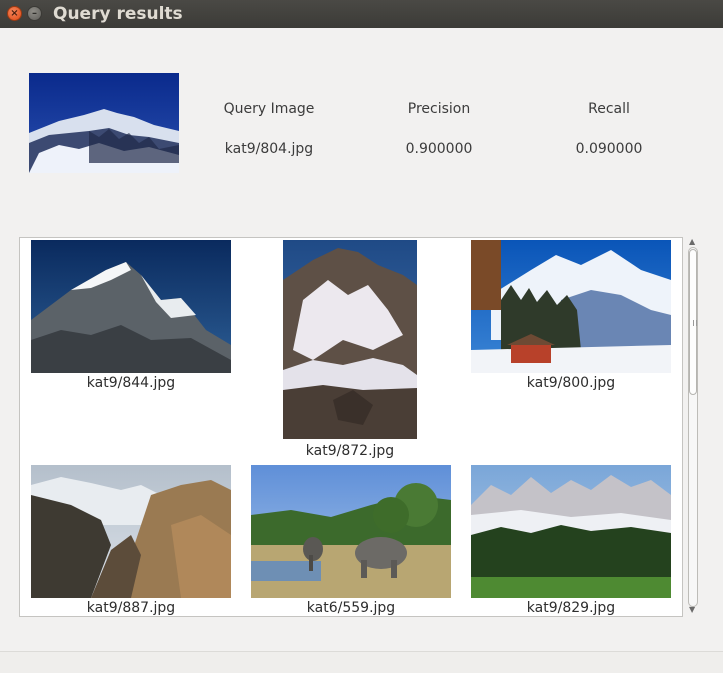  I want to click on title-bar: × – Query results, so click(361, 14).